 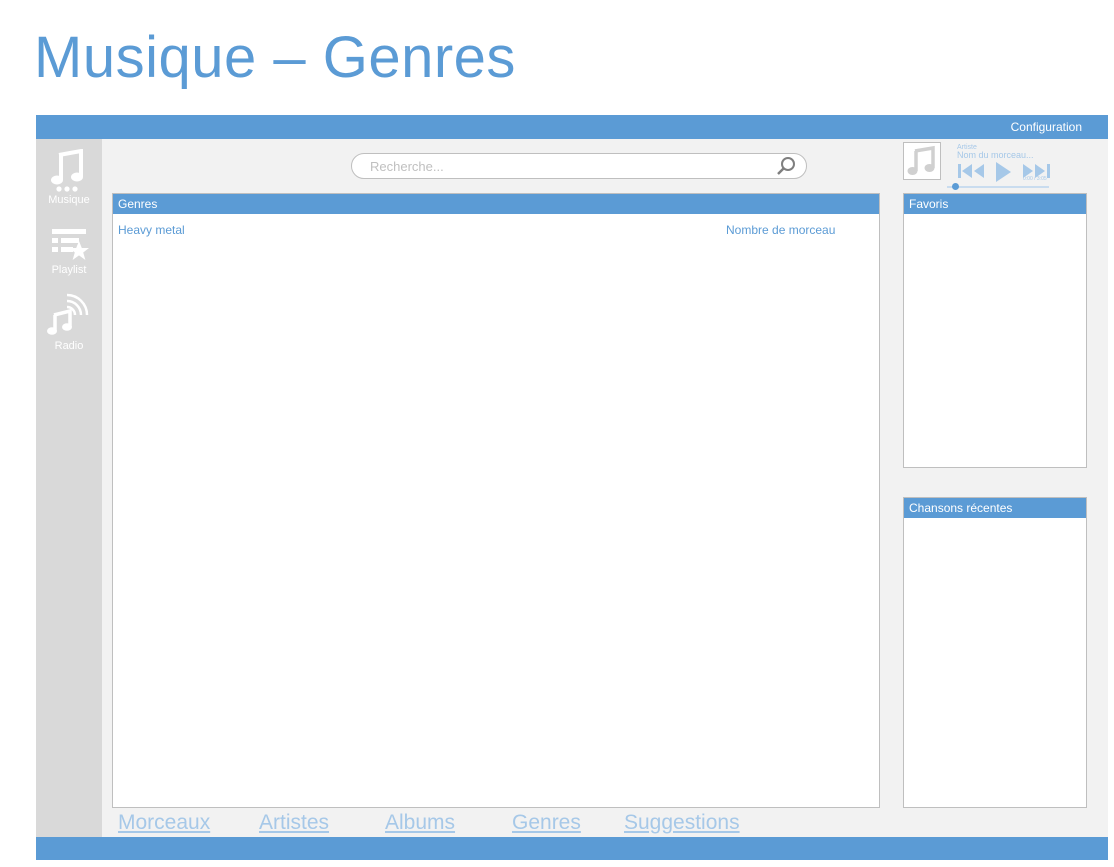 What do you see at coordinates (995, 330) in the screenshot?
I see `favoris-panel: Favoris` at bounding box center [995, 330].